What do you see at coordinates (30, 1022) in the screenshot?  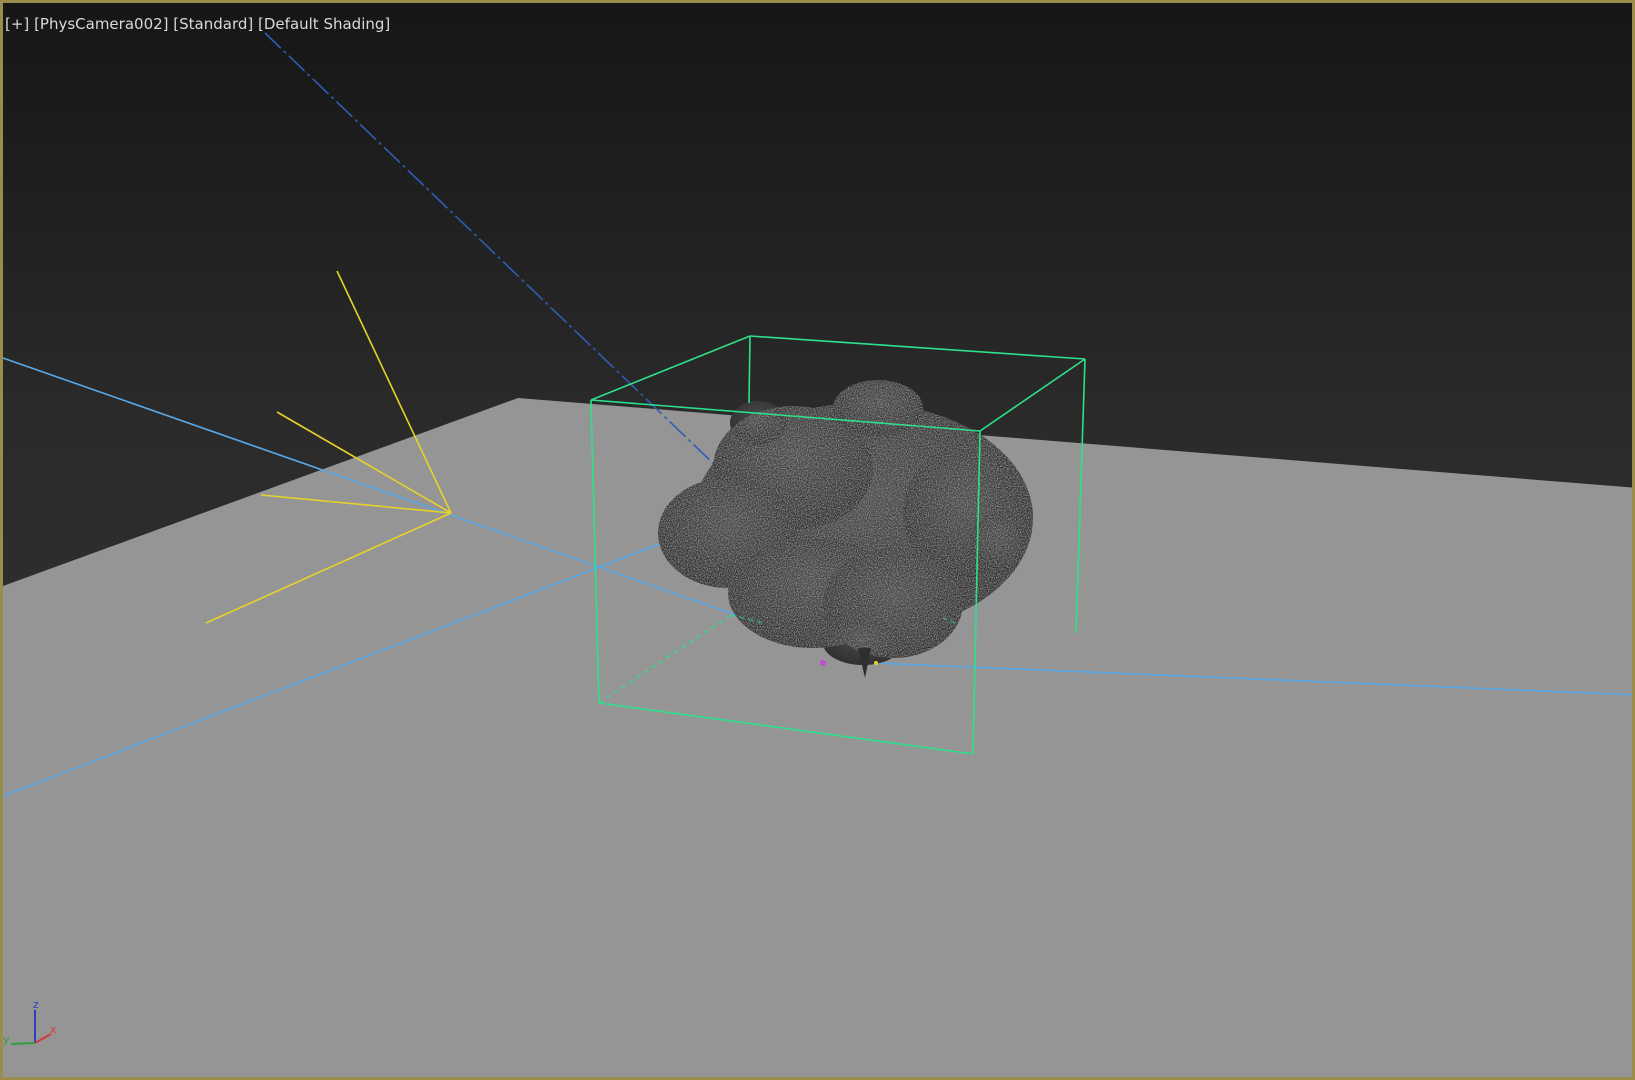 I see `axis-gizmo-icon: z x y` at bounding box center [30, 1022].